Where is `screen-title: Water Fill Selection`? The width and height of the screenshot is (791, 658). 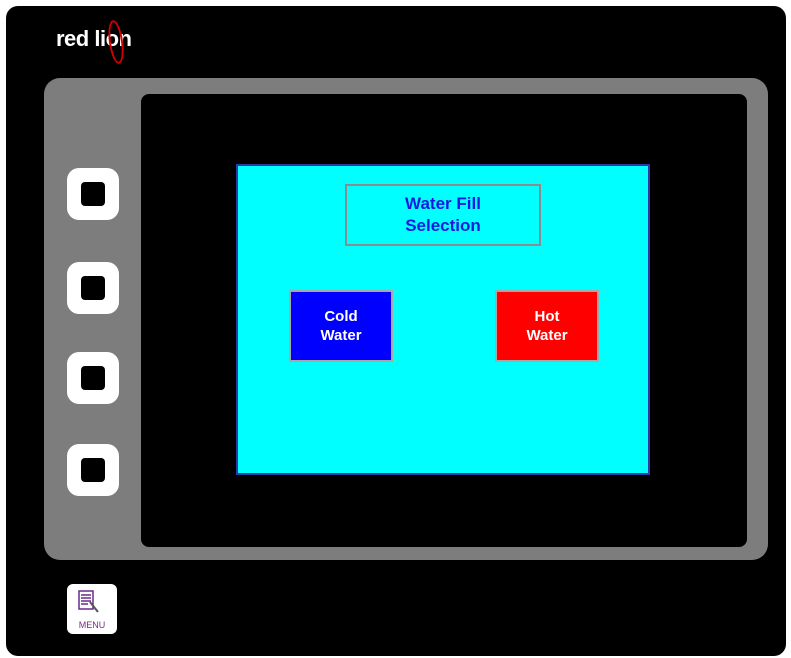 screen-title: Water Fill Selection is located at coordinates (443, 215).